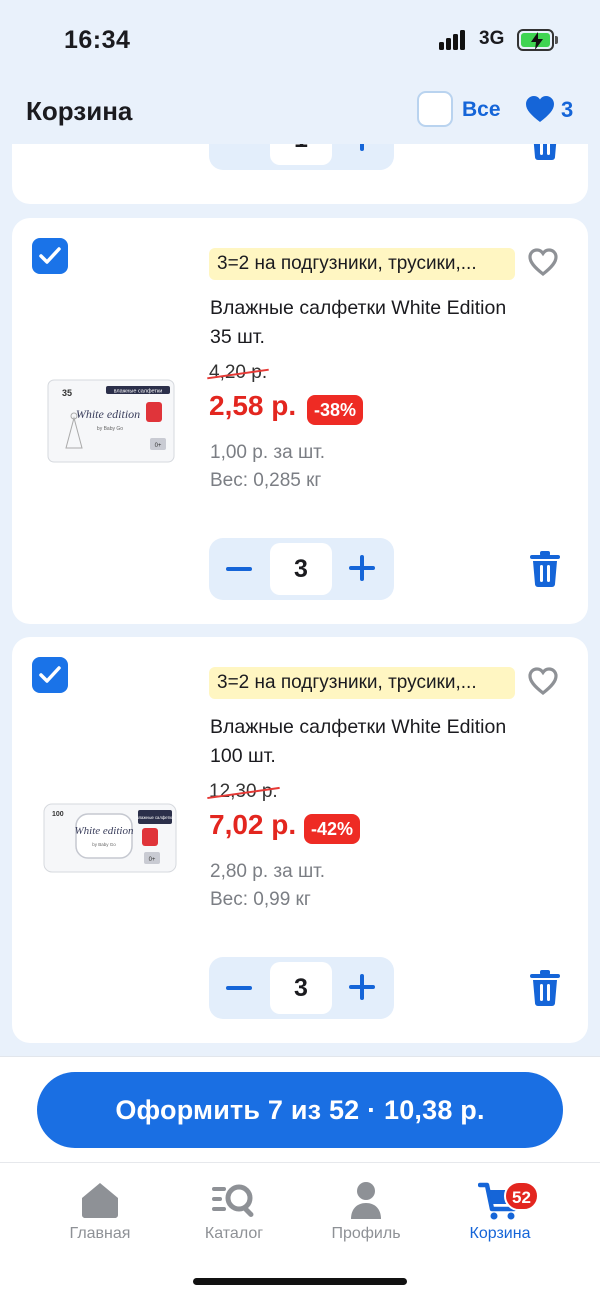 The height and width of the screenshot is (1297, 600). What do you see at coordinates (300, 40) in the screenshot?
I see `status-bar: 16:34 3G` at bounding box center [300, 40].